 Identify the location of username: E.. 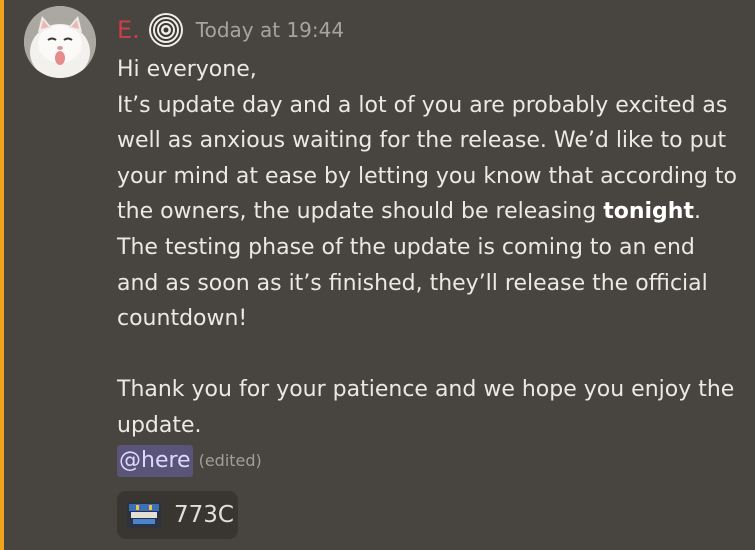
(128, 30).